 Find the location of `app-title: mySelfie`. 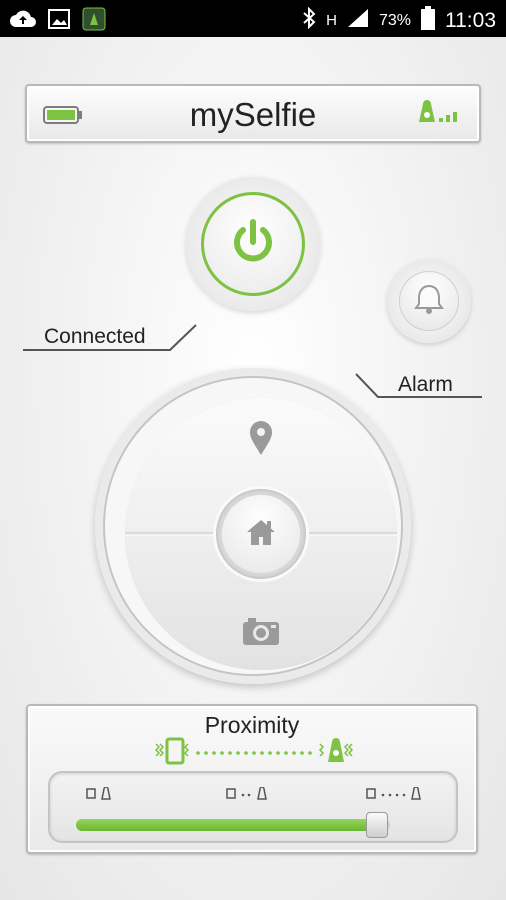

app-title: mySelfie is located at coordinates (253, 114).